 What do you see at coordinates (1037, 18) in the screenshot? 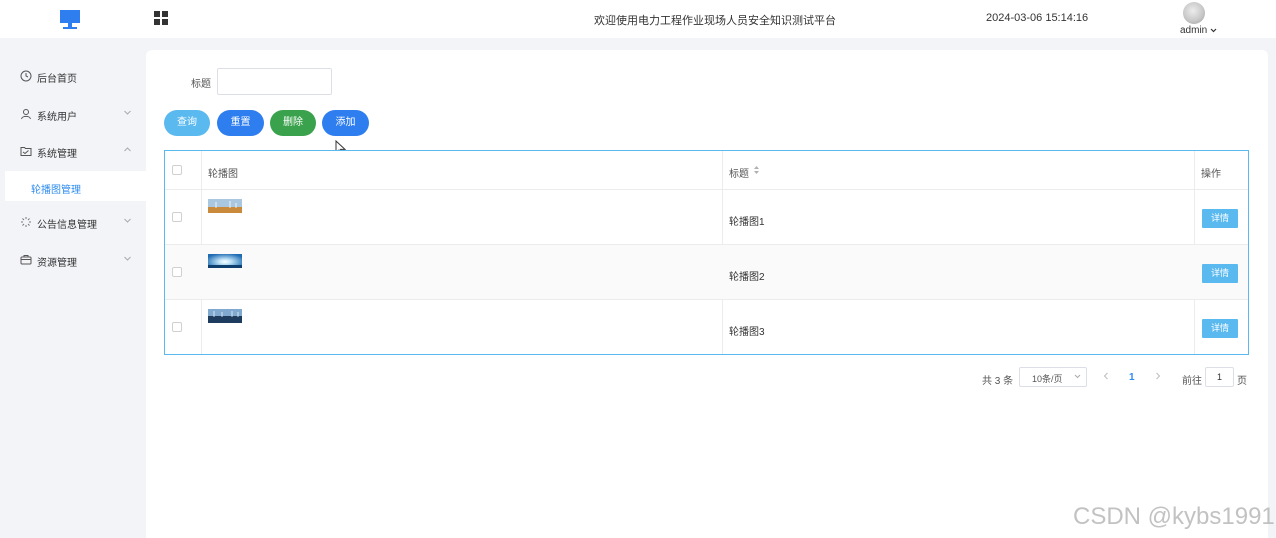
I see `current-datetime: 2024-03-06 15:14:16` at bounding box center [1037, 18].